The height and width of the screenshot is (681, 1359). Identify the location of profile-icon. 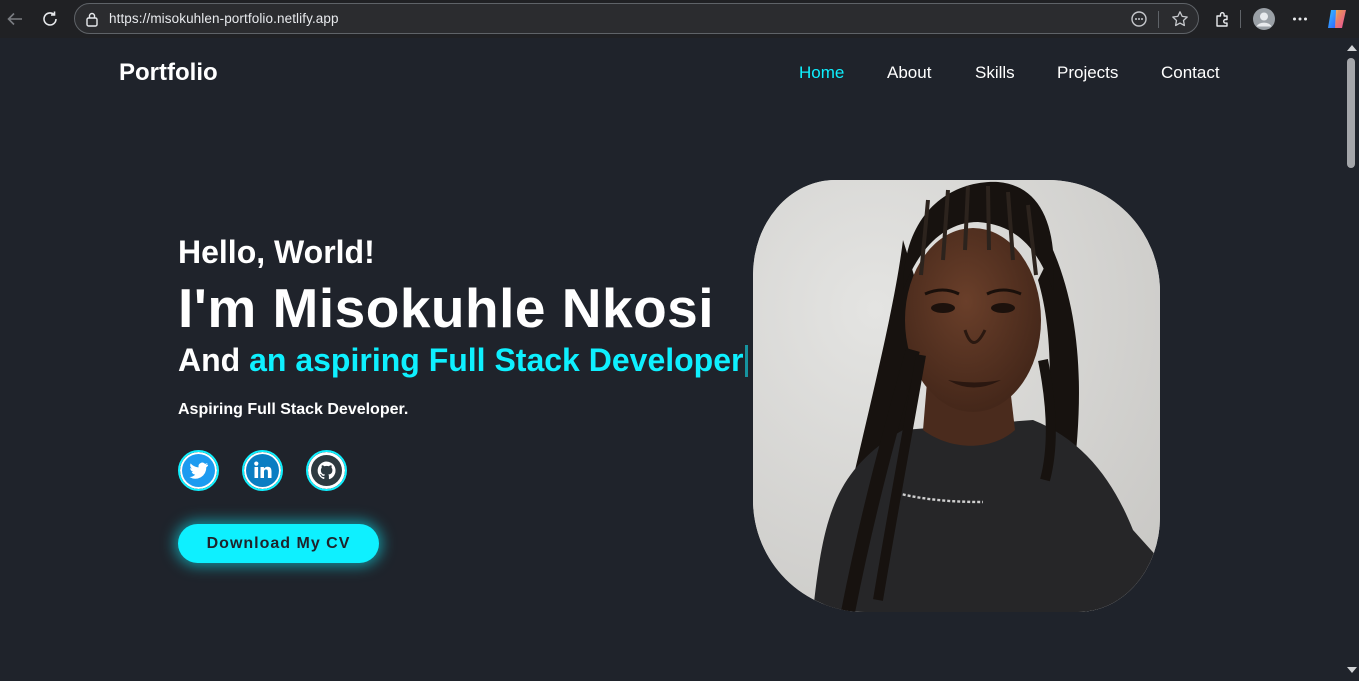
(1264, 19).